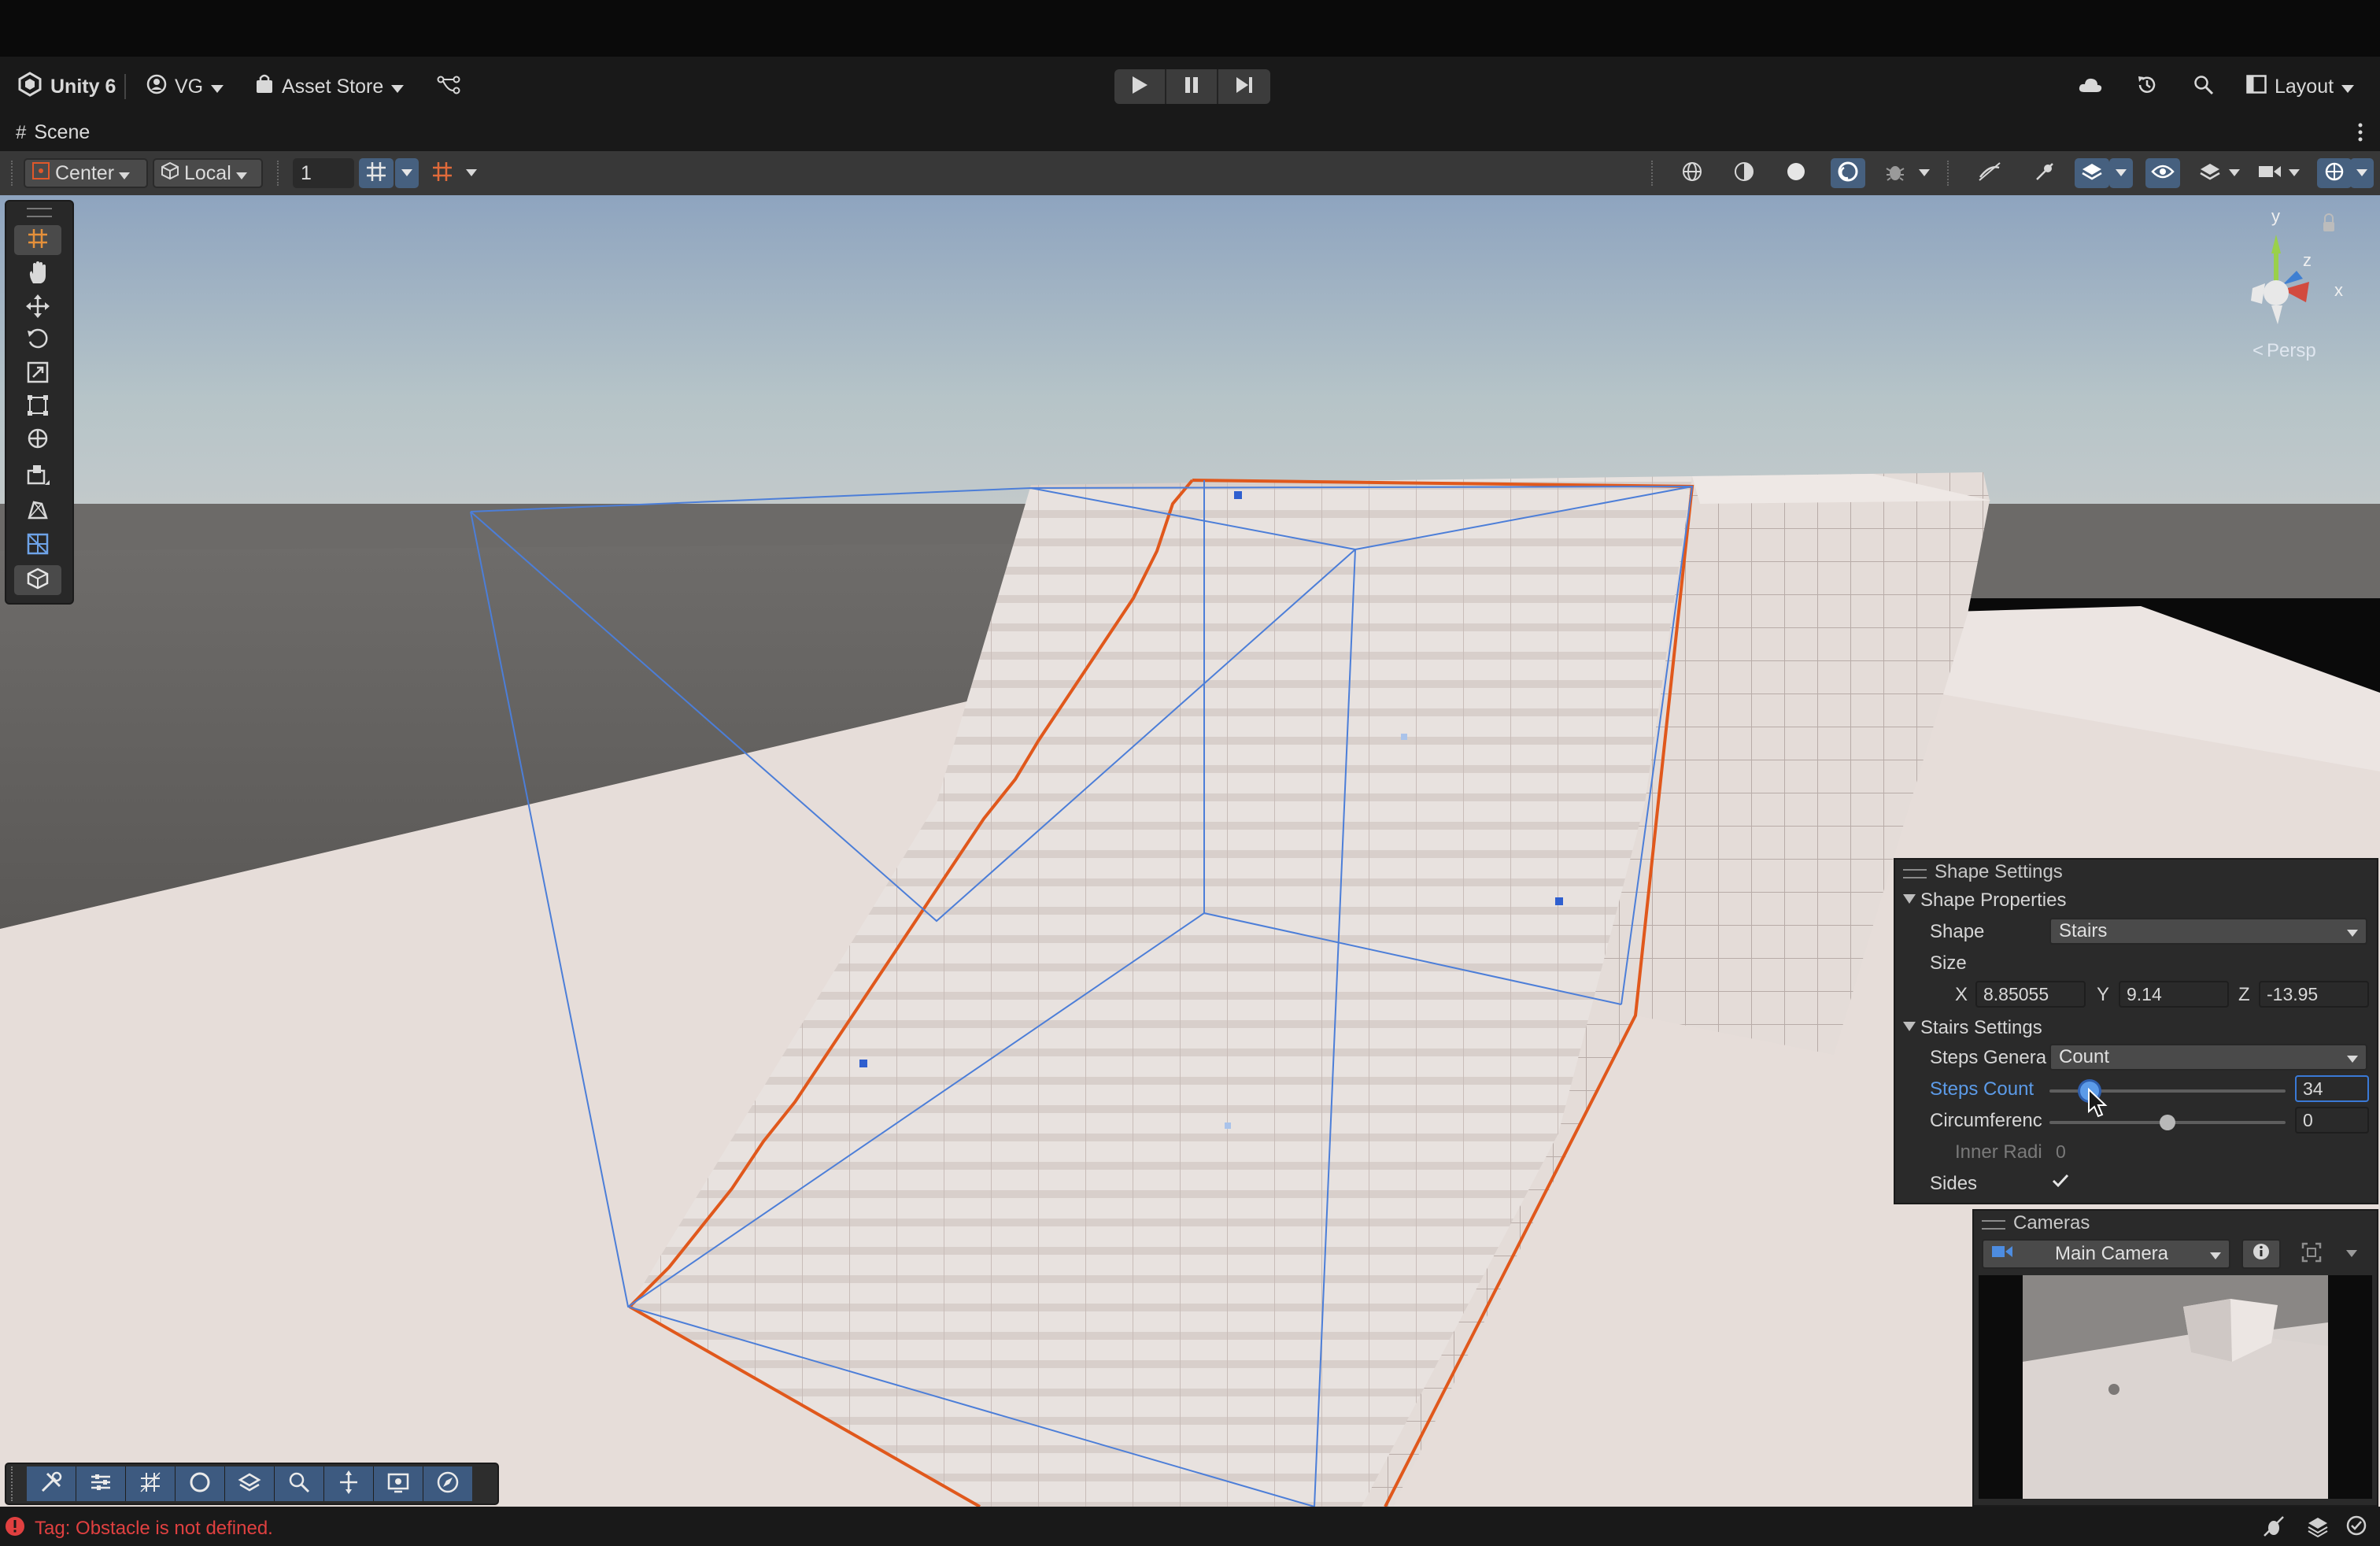  Describe the element at coordinates (2293, 994) in the screenshot. I see `size-z-value: -13.95` at that location.